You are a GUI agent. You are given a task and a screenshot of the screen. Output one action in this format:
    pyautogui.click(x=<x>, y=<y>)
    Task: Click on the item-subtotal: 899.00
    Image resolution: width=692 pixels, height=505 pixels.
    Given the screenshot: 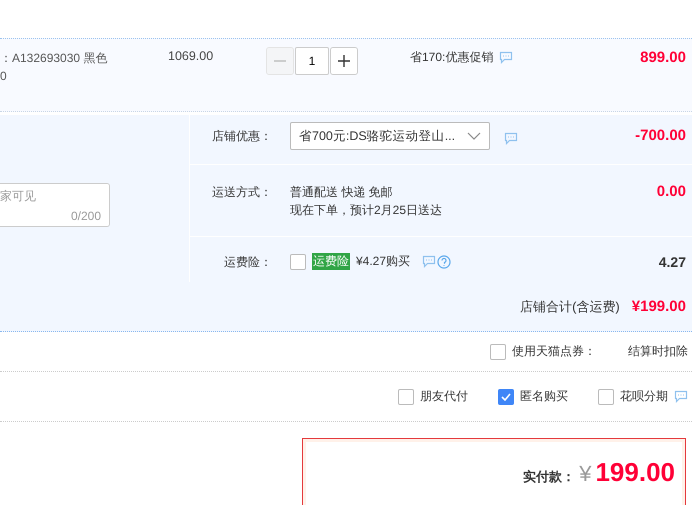 What is the action you would take?
    pyautogui.click(x=663, y=57)
    